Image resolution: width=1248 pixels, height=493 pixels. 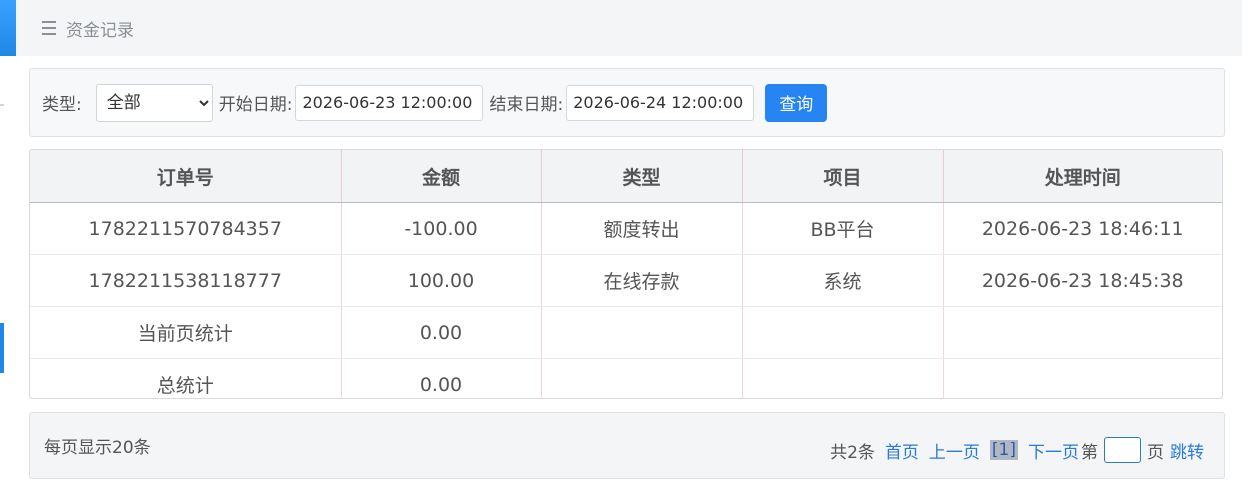 I want to click on end-date-label: 结束日期:, so click(x=526, y=105).